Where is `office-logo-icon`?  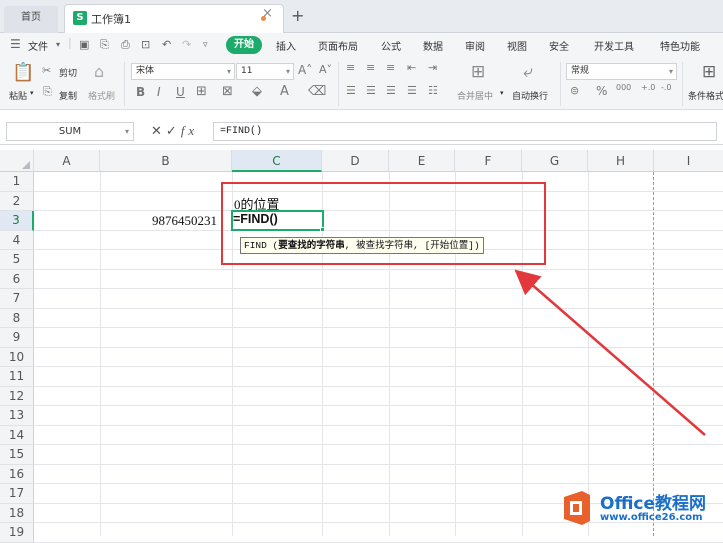 office-logo-icon is located at coordinates (577, 508).